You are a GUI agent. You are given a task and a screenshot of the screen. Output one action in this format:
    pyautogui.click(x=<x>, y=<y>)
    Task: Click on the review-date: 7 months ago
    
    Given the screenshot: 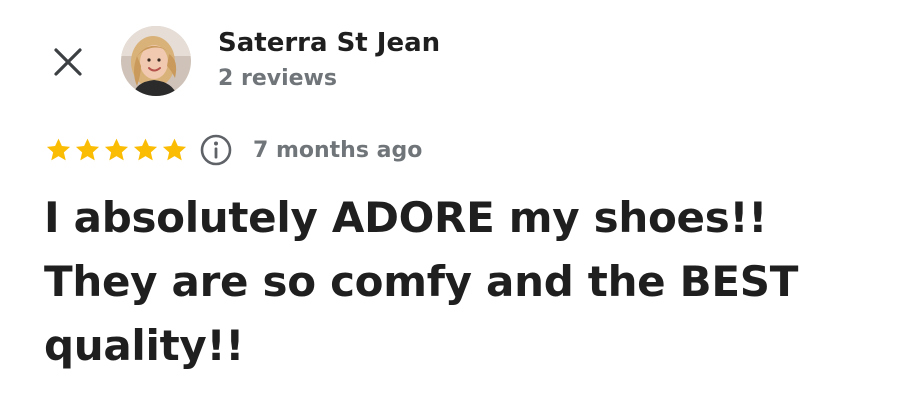 What is the action you would take?
    pyautogui.click(x=338, y=150)
    